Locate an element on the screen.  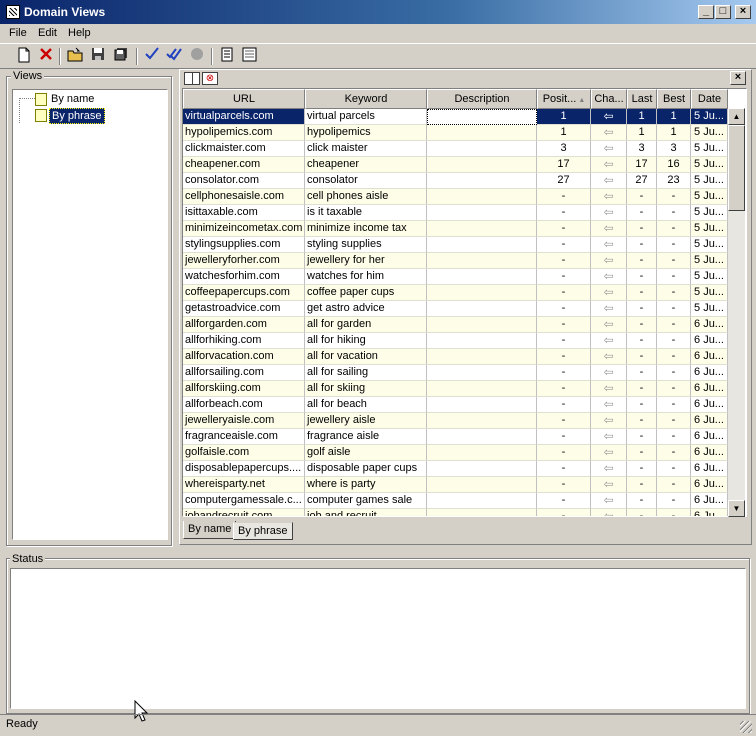
save-icon is located at coordinates (98, 56).